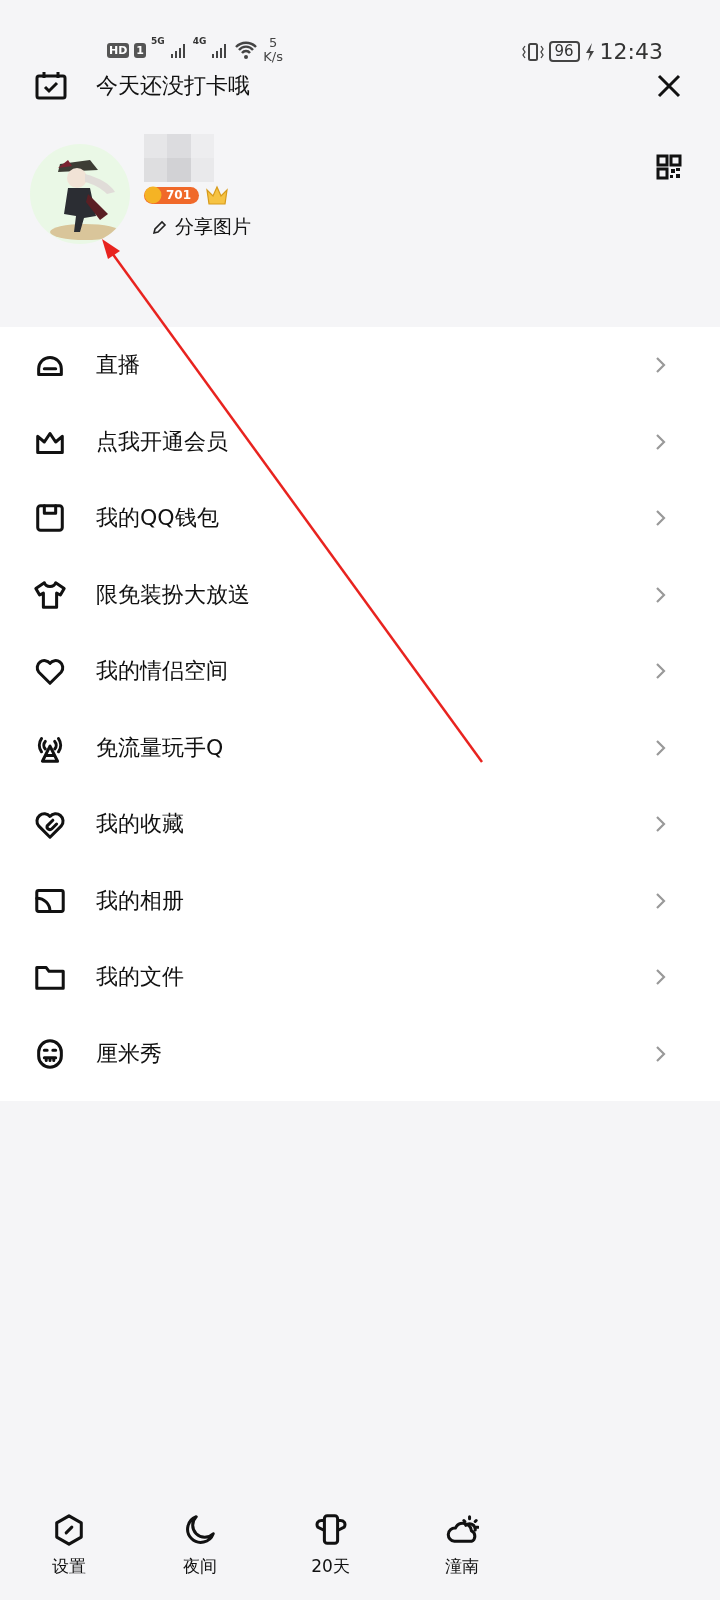 This screenshot has width=720, height=1600. I want to click on share-link: 分享图片, so click(213, 227).